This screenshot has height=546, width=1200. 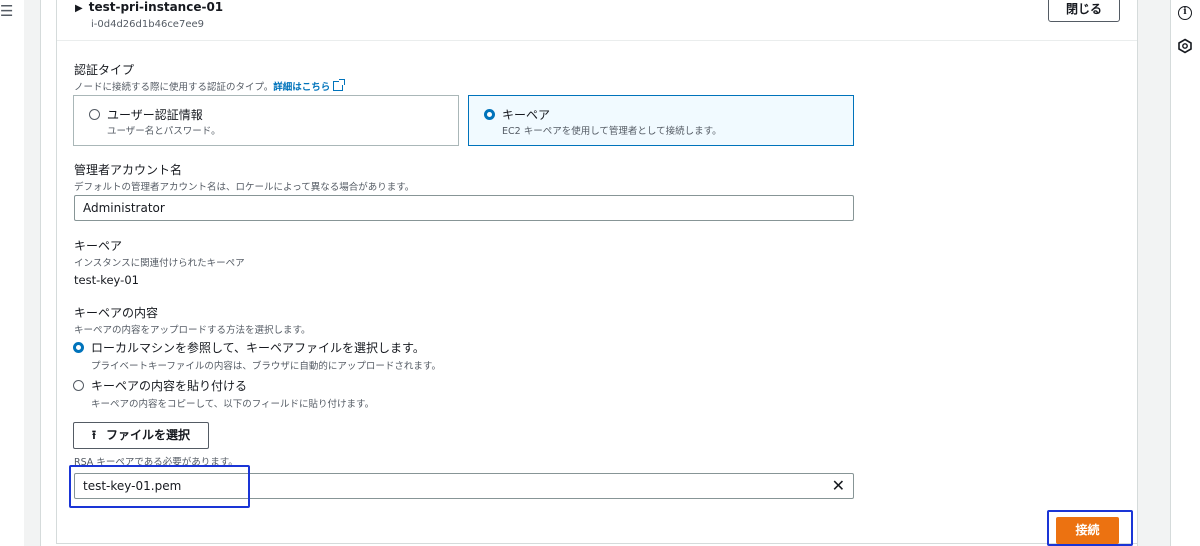 What do you see at coordinates (597, 40) in the screenshot?
I see `divider` at bounding box center [597, 40].